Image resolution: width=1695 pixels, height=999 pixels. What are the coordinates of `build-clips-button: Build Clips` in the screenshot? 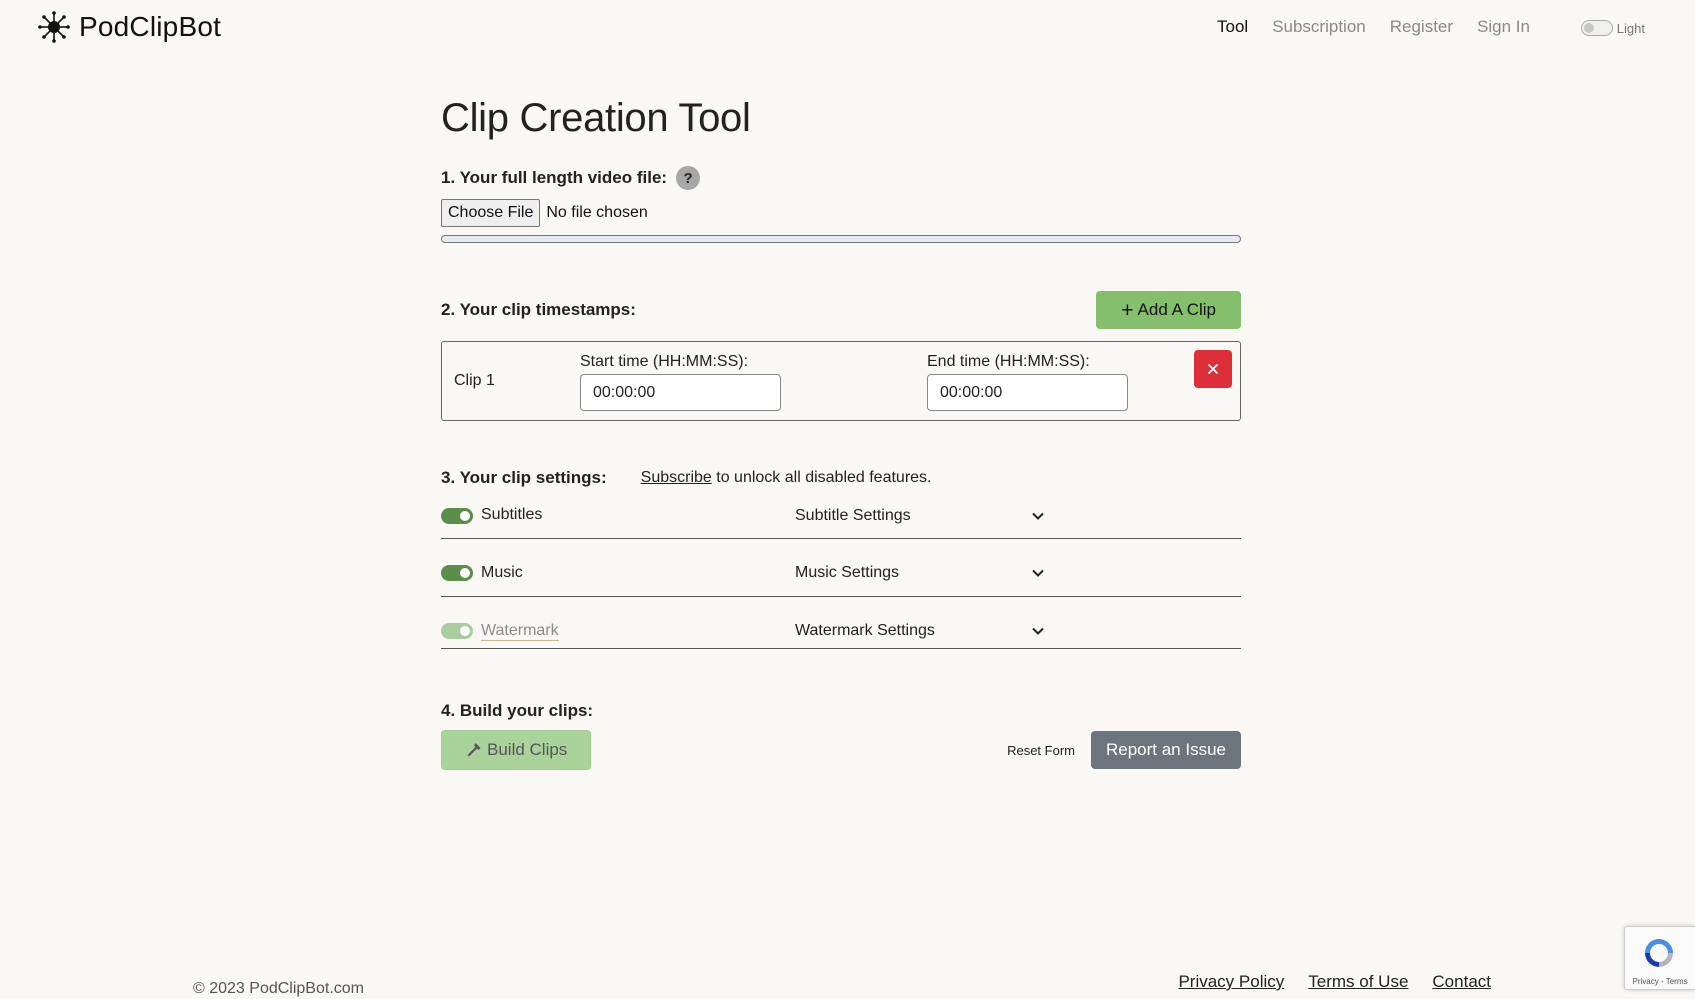 It's located at (516, 750).